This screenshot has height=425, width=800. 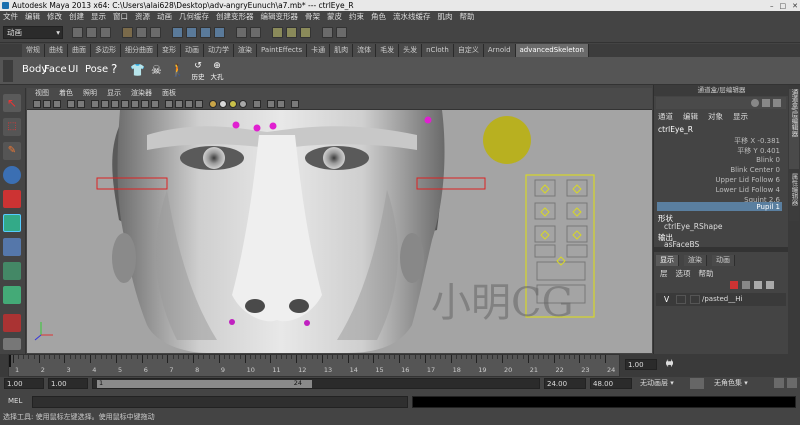 What do you see at coordinates (667, 260) in the screenshot?
I see `layer-tab-display: 显示` at bounding box center [667, 260].